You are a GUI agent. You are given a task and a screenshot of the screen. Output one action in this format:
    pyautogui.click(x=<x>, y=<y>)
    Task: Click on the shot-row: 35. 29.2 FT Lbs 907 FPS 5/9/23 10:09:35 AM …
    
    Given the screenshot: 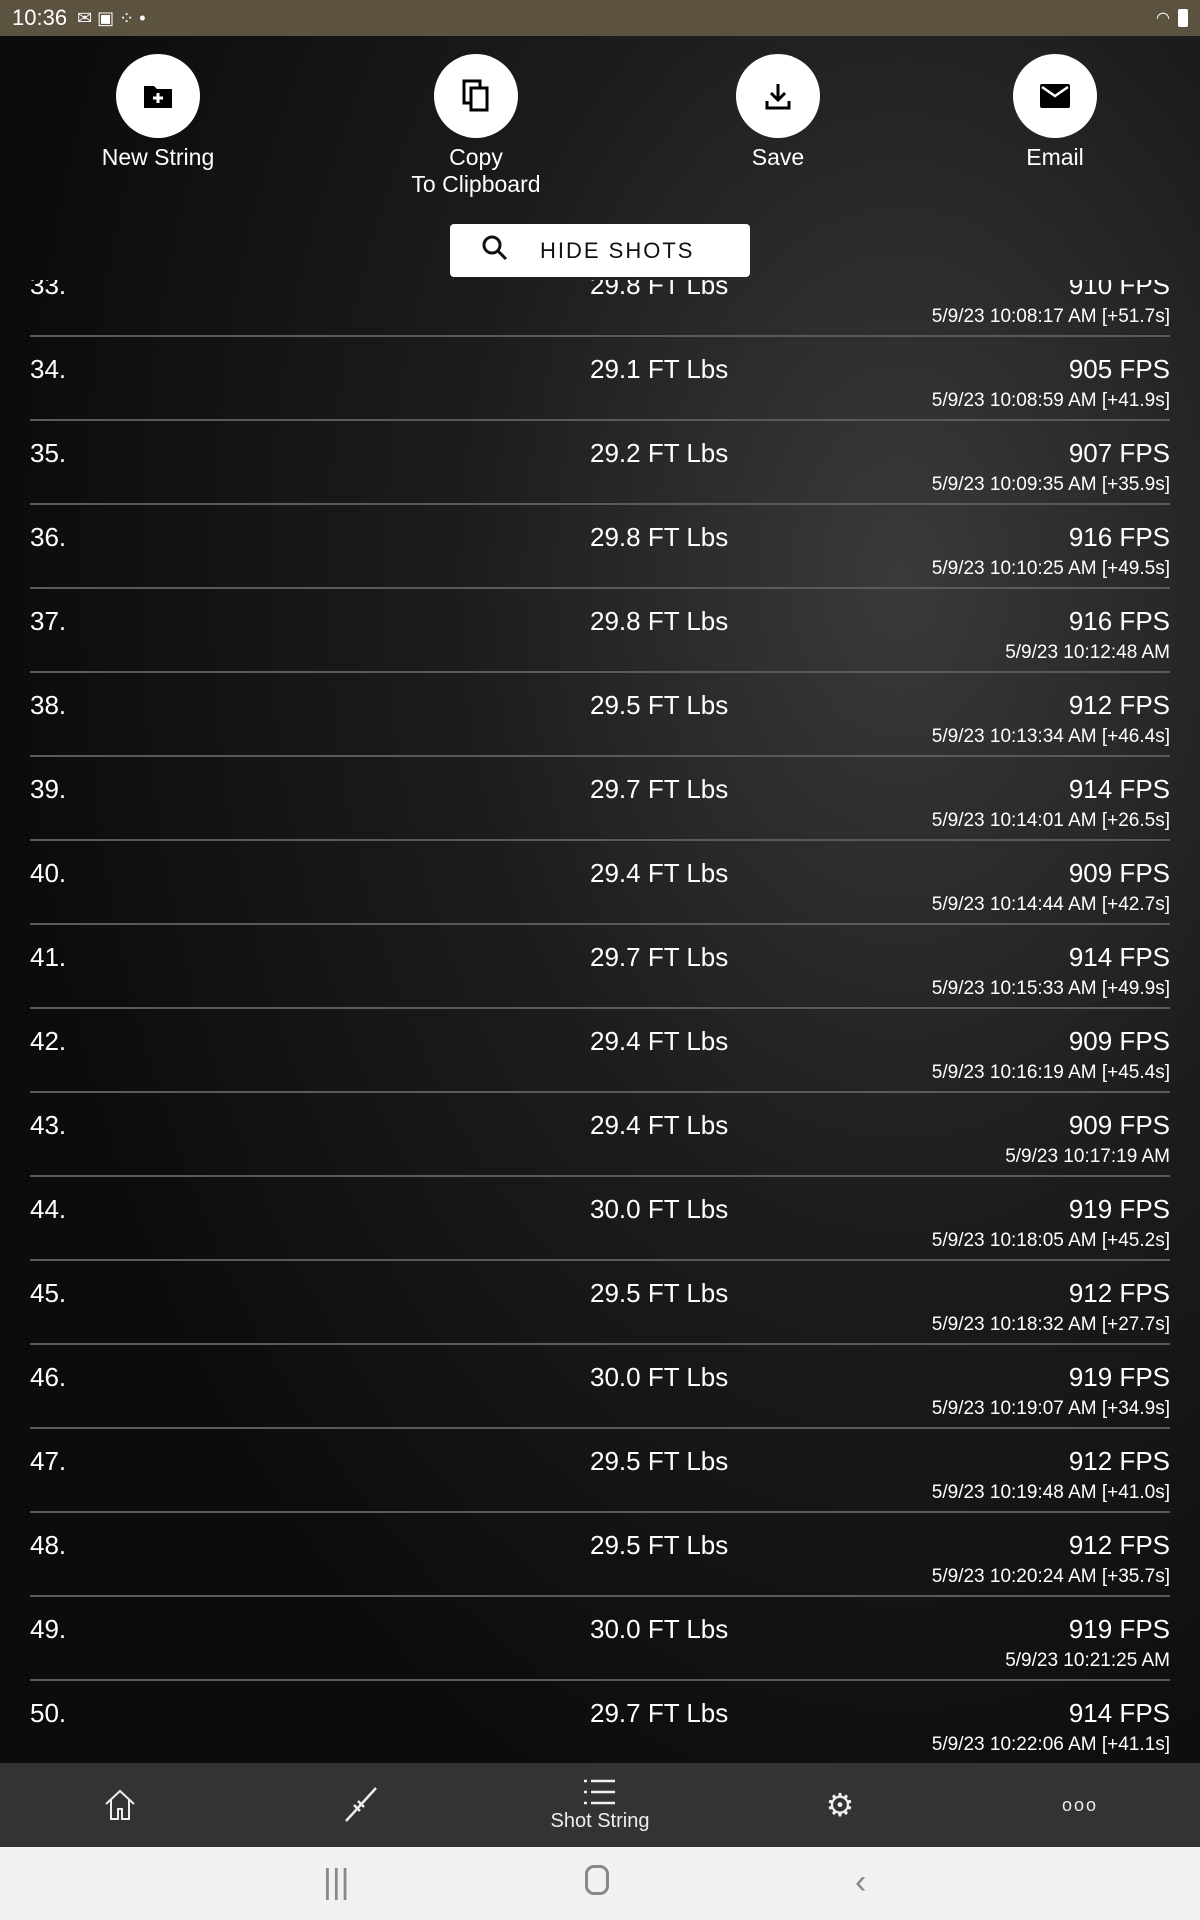 What is the action you would take?
    pyautogui.click(x=600, y=463)
    